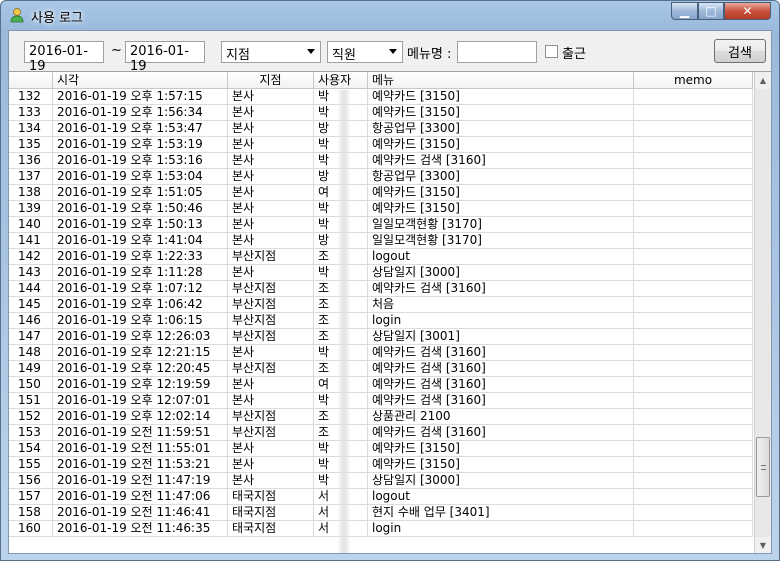 The image size is (780, 561). What do you see at coordinates (31, 416) in the screenshot?
I see `row-number-cell: 152` at bounding box center [31, 416].